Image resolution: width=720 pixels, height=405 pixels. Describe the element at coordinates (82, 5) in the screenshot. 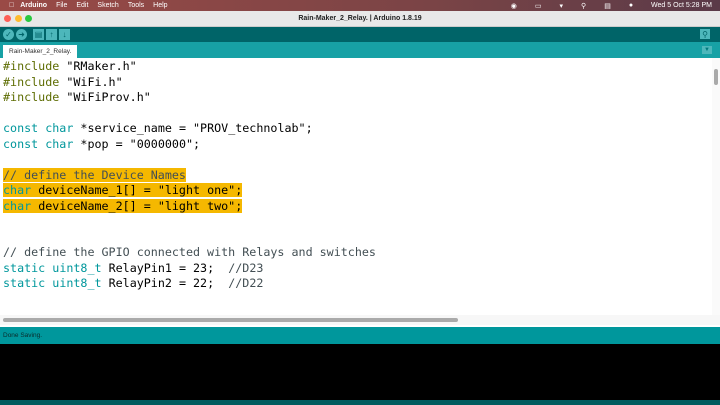

I see `menu-edit: Edit` at that location.